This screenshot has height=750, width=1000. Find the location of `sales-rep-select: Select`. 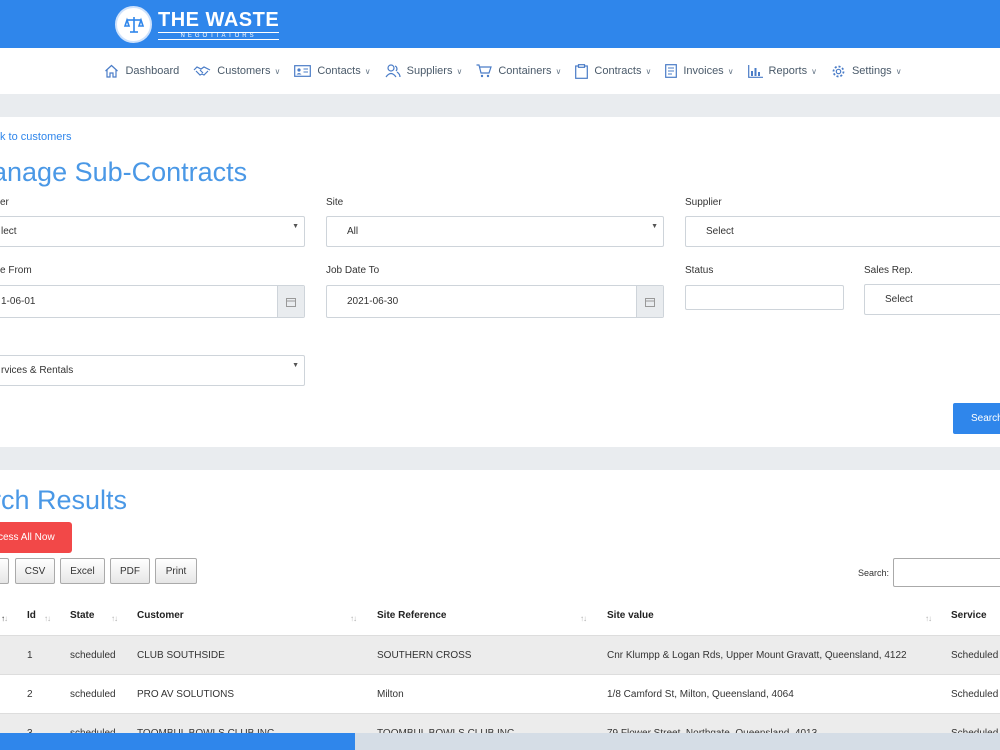

sales-rep-select: Select is located at coordinates (932, 299).